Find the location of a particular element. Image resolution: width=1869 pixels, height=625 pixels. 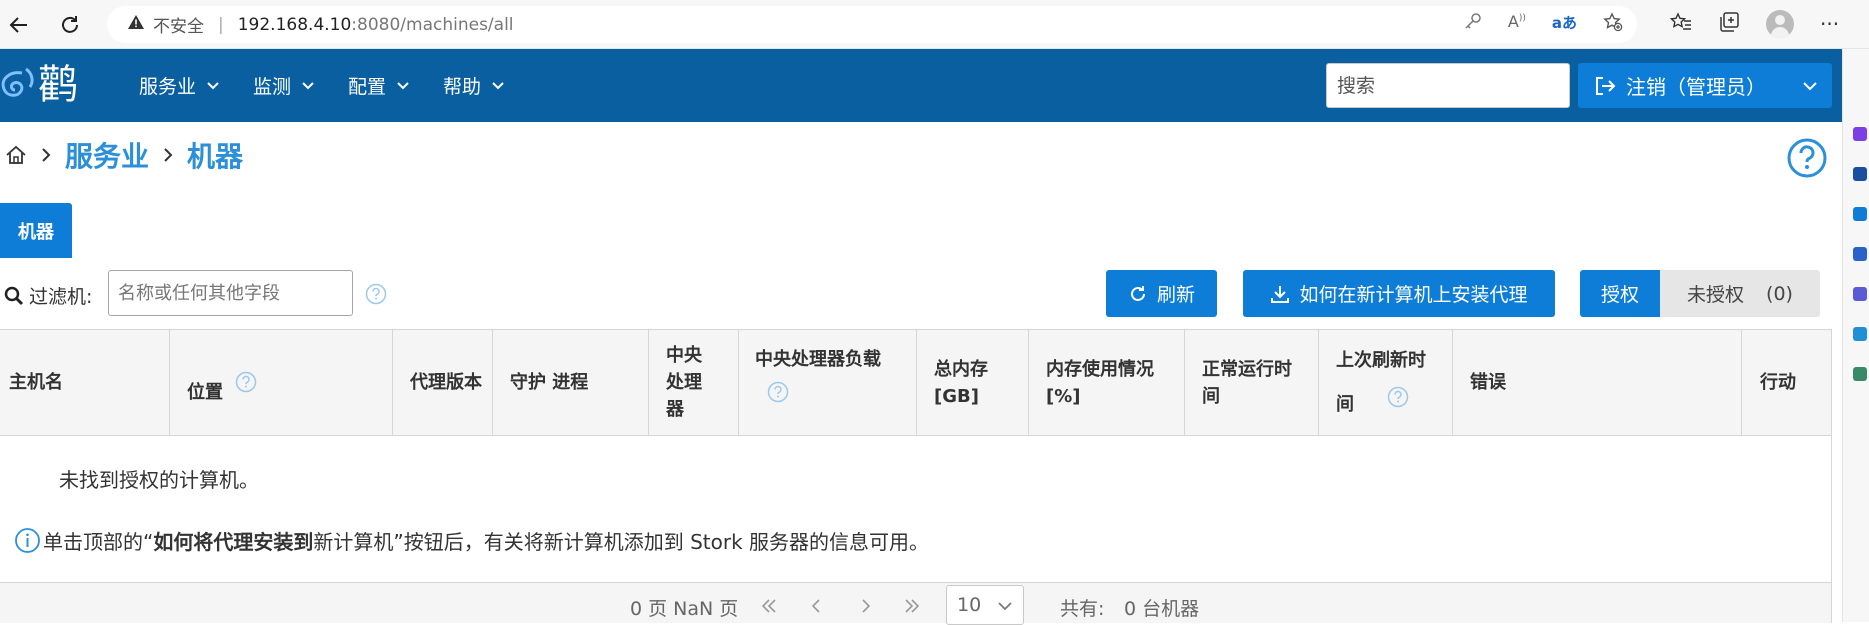

menu-configuration: 配置 is located at coordinates (379, 85).